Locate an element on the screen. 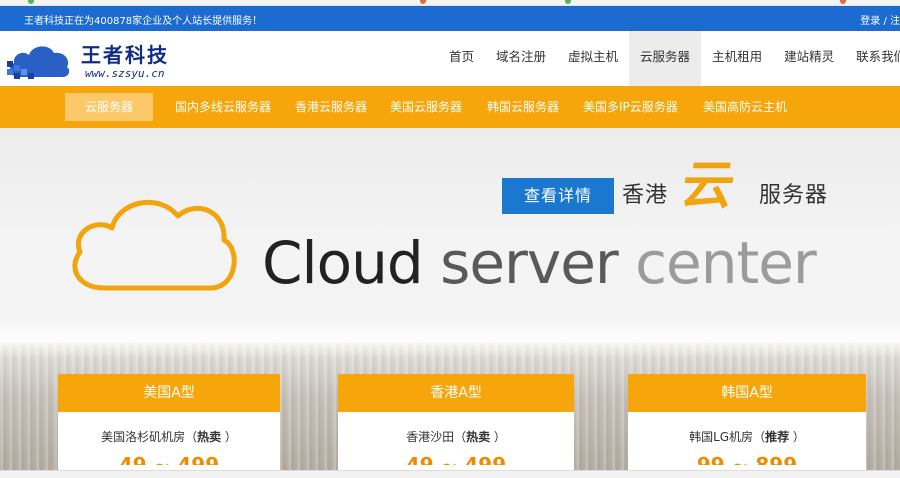 This screenshot has width=900, height=478. product-card-usa: 美国A型 美国洛杉矶机房（热卖 ） 49 ~ 499 is located at coordinates (169, 426).